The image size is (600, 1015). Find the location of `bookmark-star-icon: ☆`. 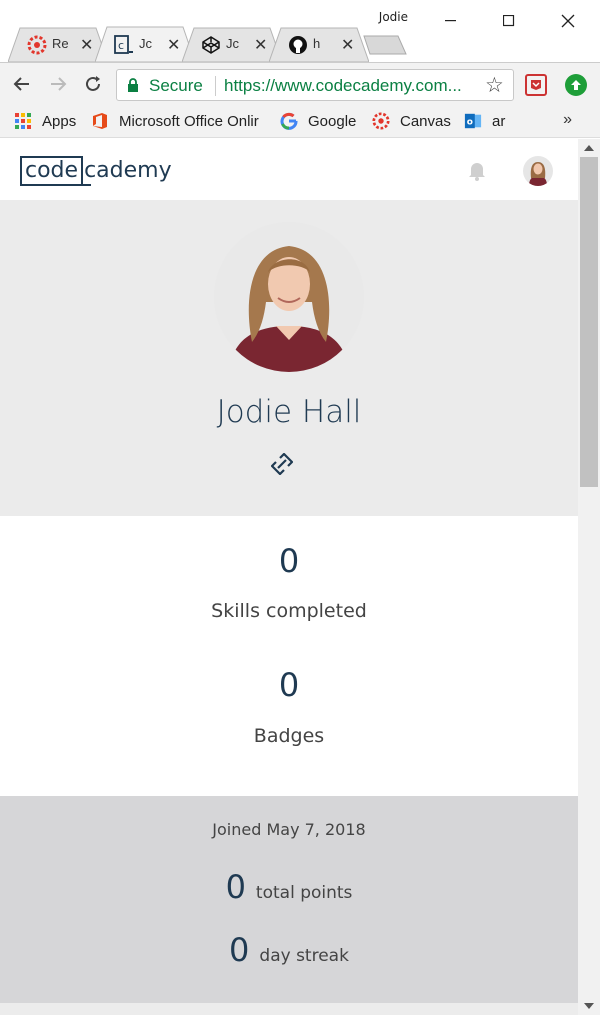

bookmark-star-icon: ☆ is located at coordinates (494, 85).